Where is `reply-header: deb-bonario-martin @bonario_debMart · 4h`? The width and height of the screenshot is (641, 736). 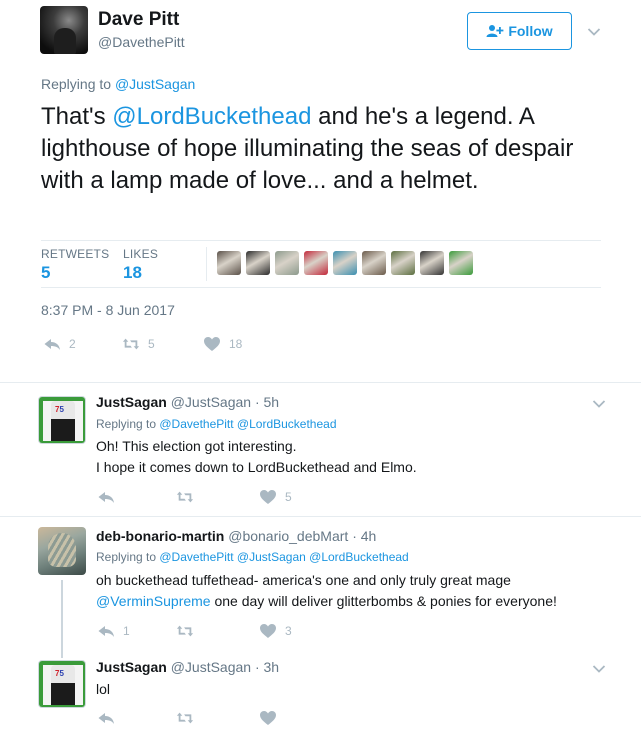 reply-header: deb-bonario-martin @bonario_debMart · 4h is located at coordinates (236, 536).